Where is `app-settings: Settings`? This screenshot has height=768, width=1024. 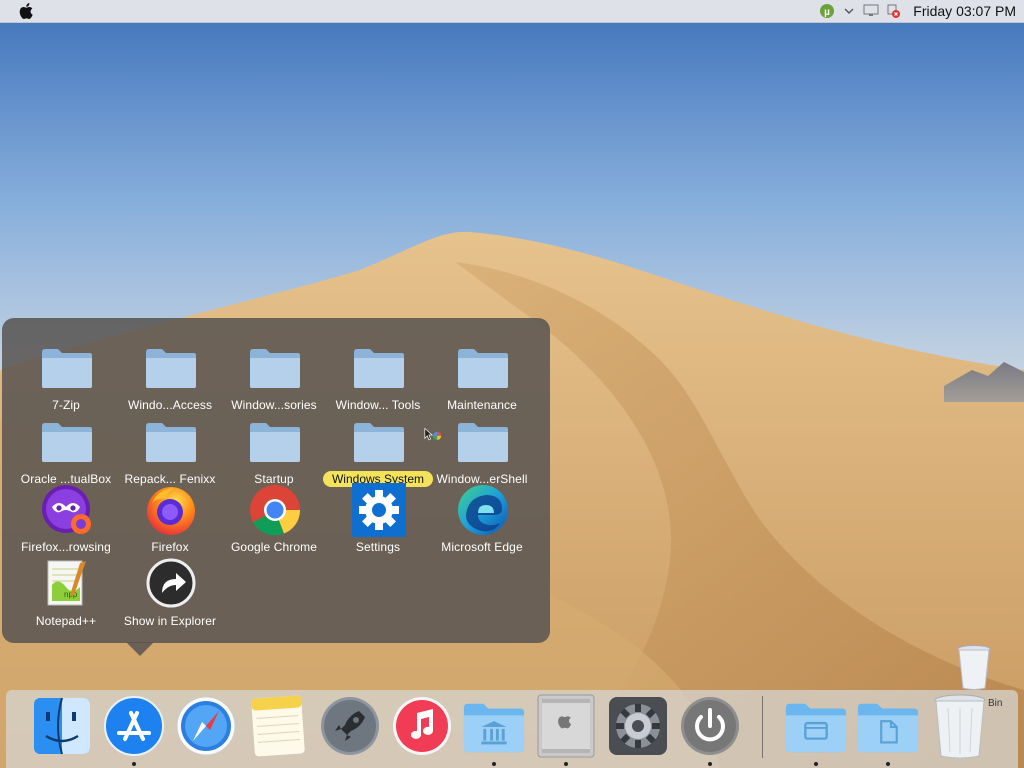
app-settings: Settings is located at coordinates (378, 518).